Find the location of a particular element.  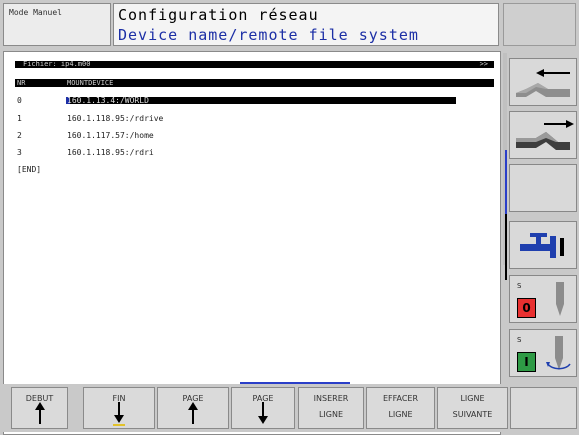

softkey-debut: DEBUT is located at coordinates (39, 408).